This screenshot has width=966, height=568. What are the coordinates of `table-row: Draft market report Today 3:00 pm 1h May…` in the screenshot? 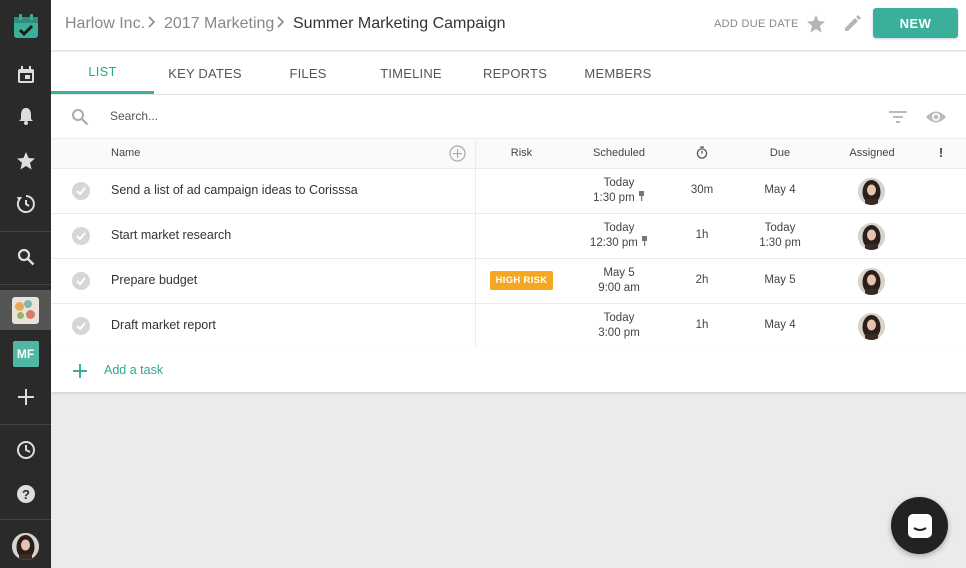 It's located at (508, 326).